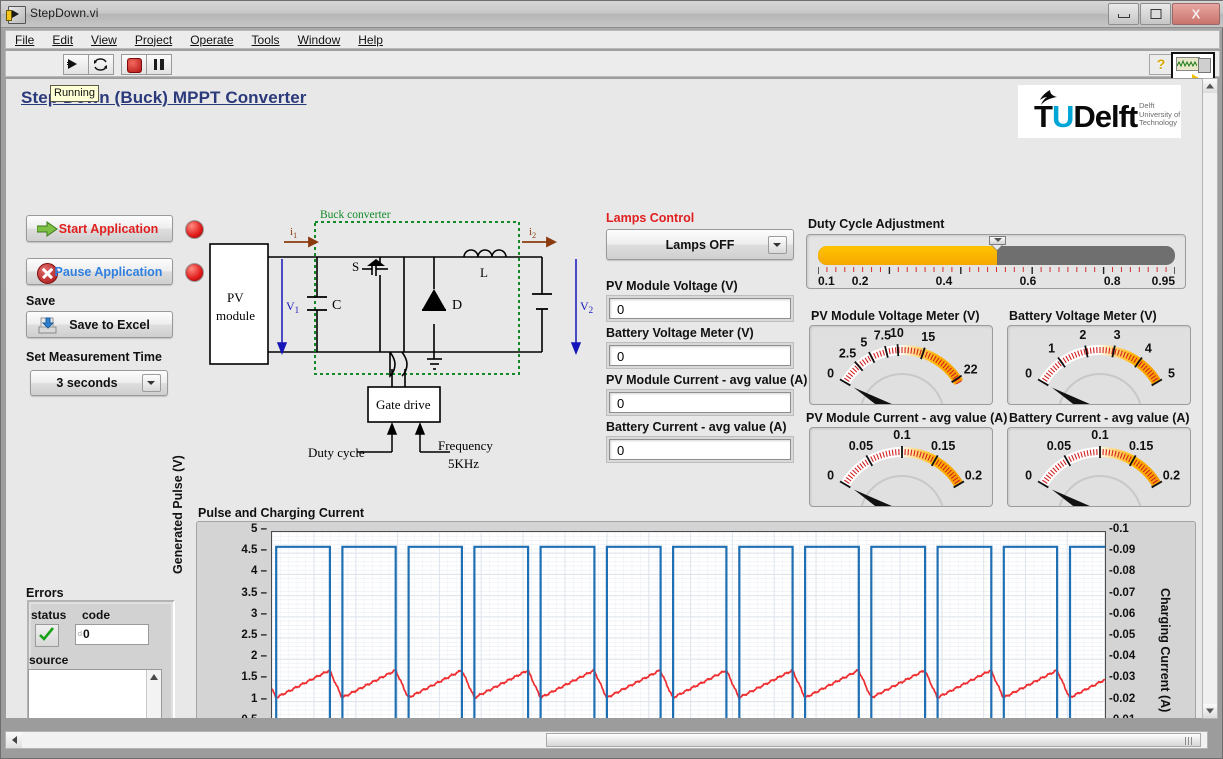  What do you see at coordinates (112, 634) in the screenshot?
I see `error-code-field: d 0` at bounding box center [112, 634].